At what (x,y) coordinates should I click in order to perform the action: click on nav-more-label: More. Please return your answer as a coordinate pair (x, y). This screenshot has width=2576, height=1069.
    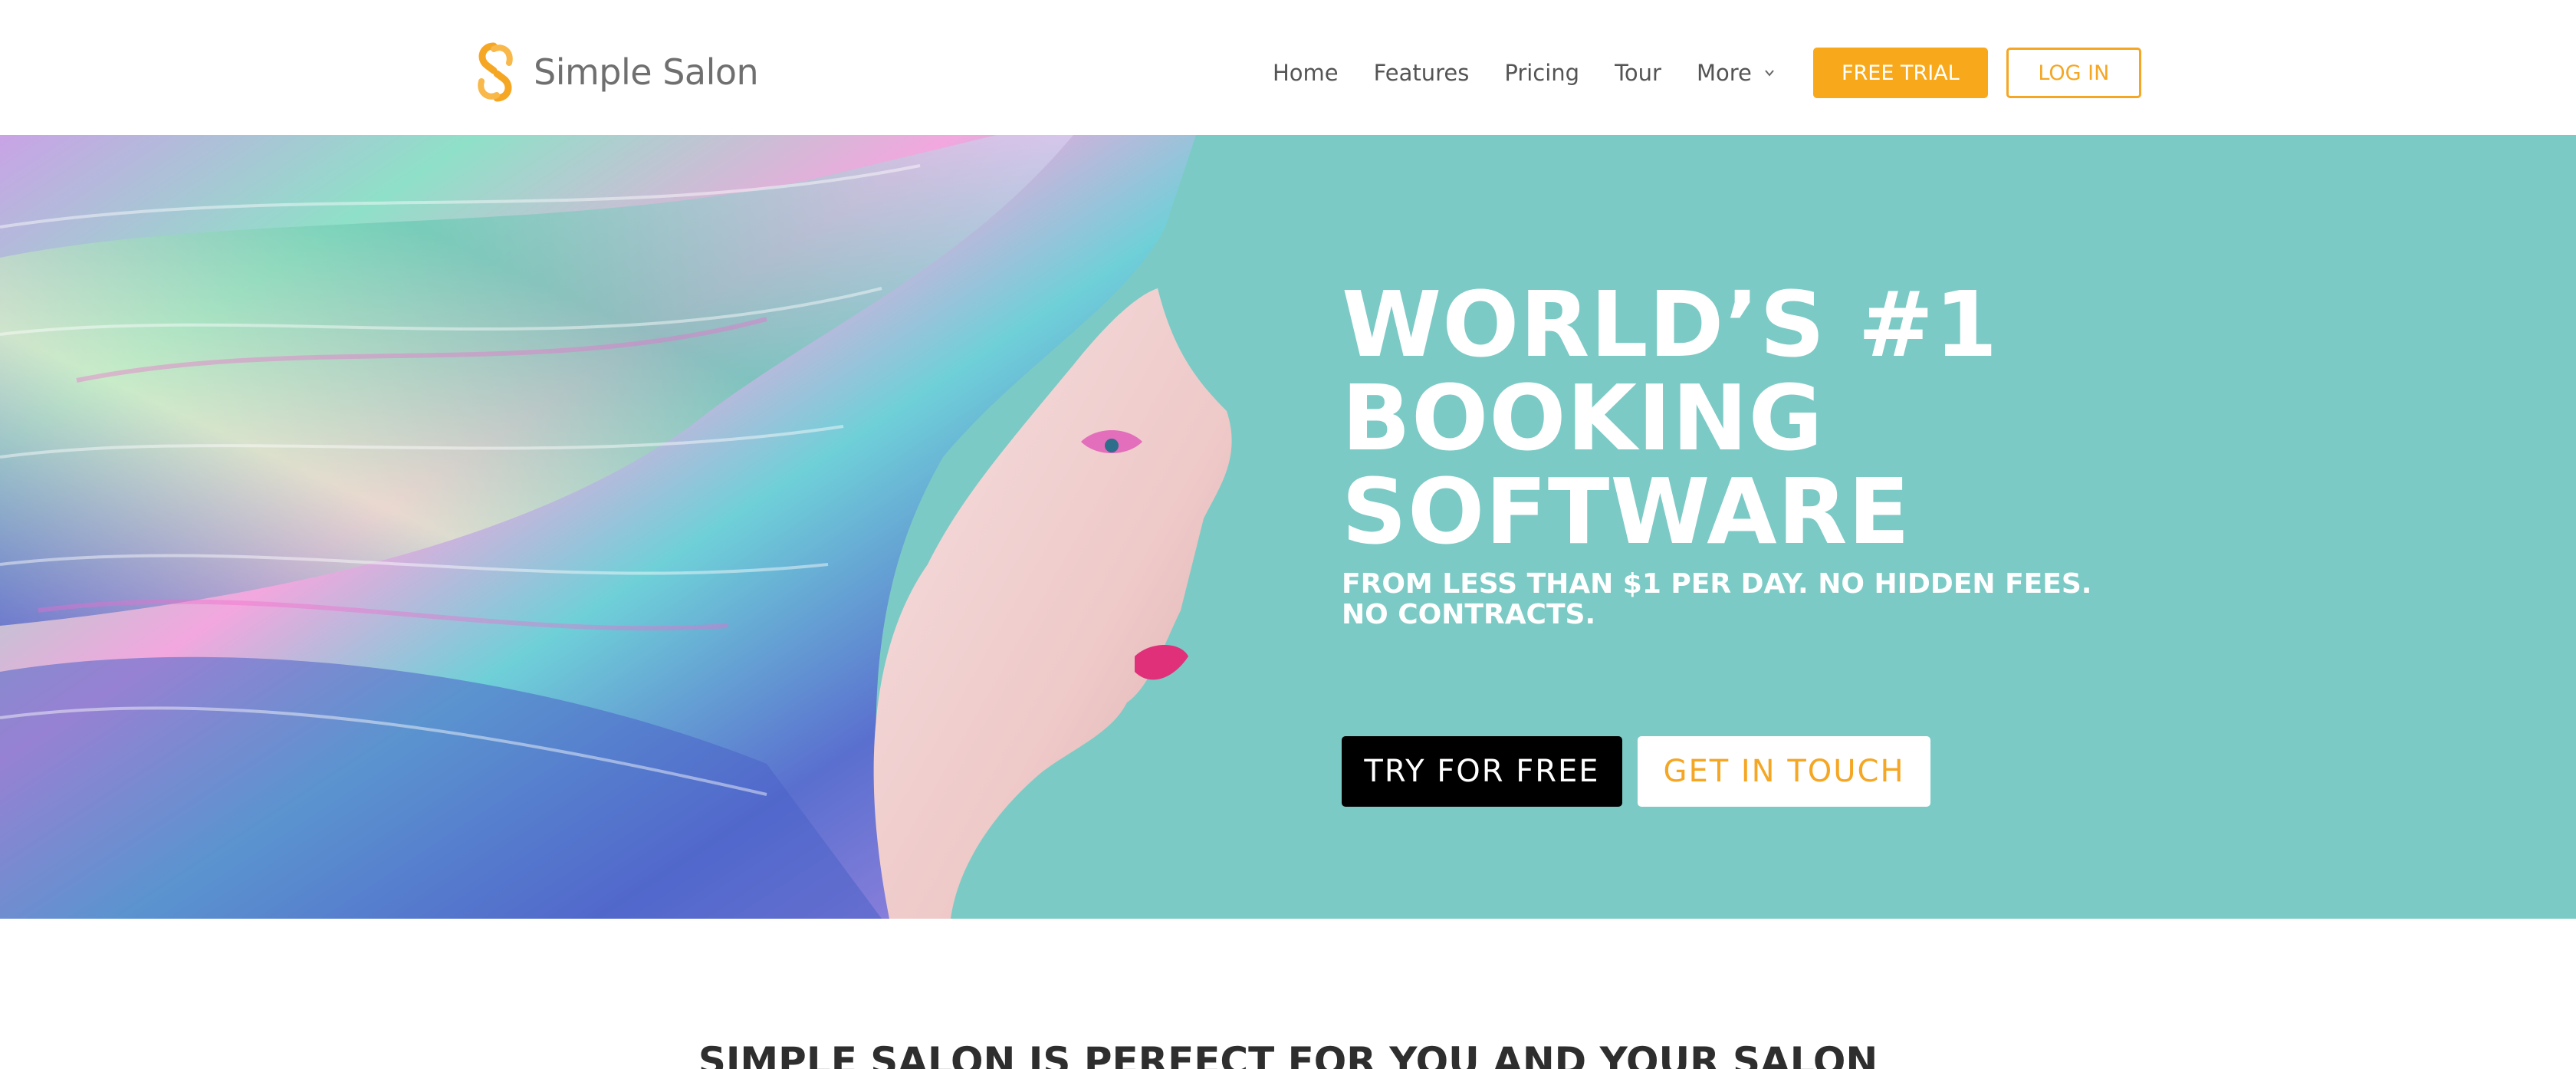
    Looking at the image, I should click on (1724, 72).